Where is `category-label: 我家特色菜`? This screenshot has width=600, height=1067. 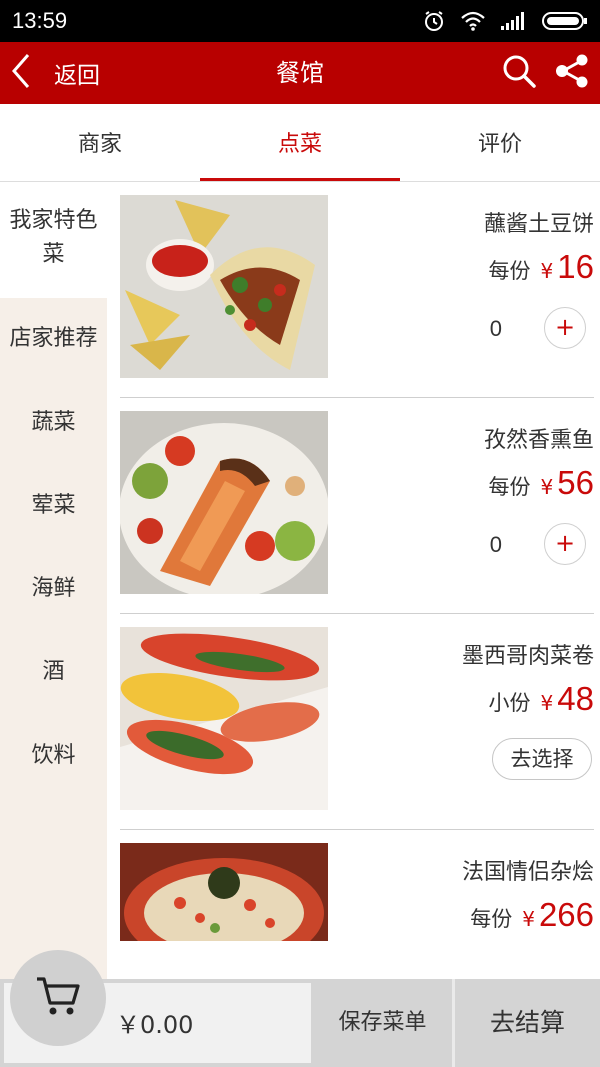
category-label: 我家特色菜 is located at coordinates (53, 237).